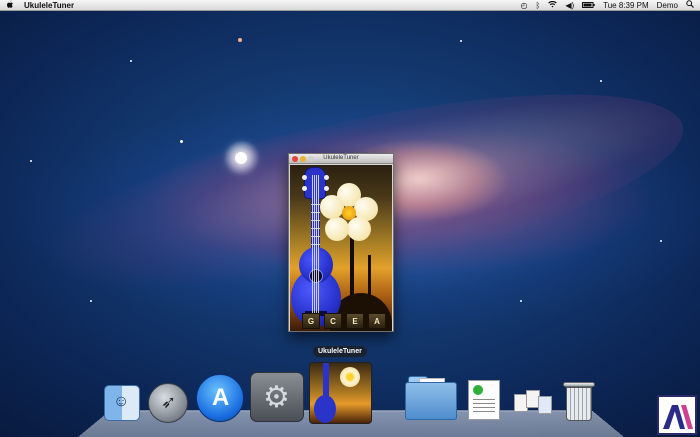 The width and height of the screenshot is (700, 437). I want to click on clock: Tue 8:39 PM, so click(626, 5).